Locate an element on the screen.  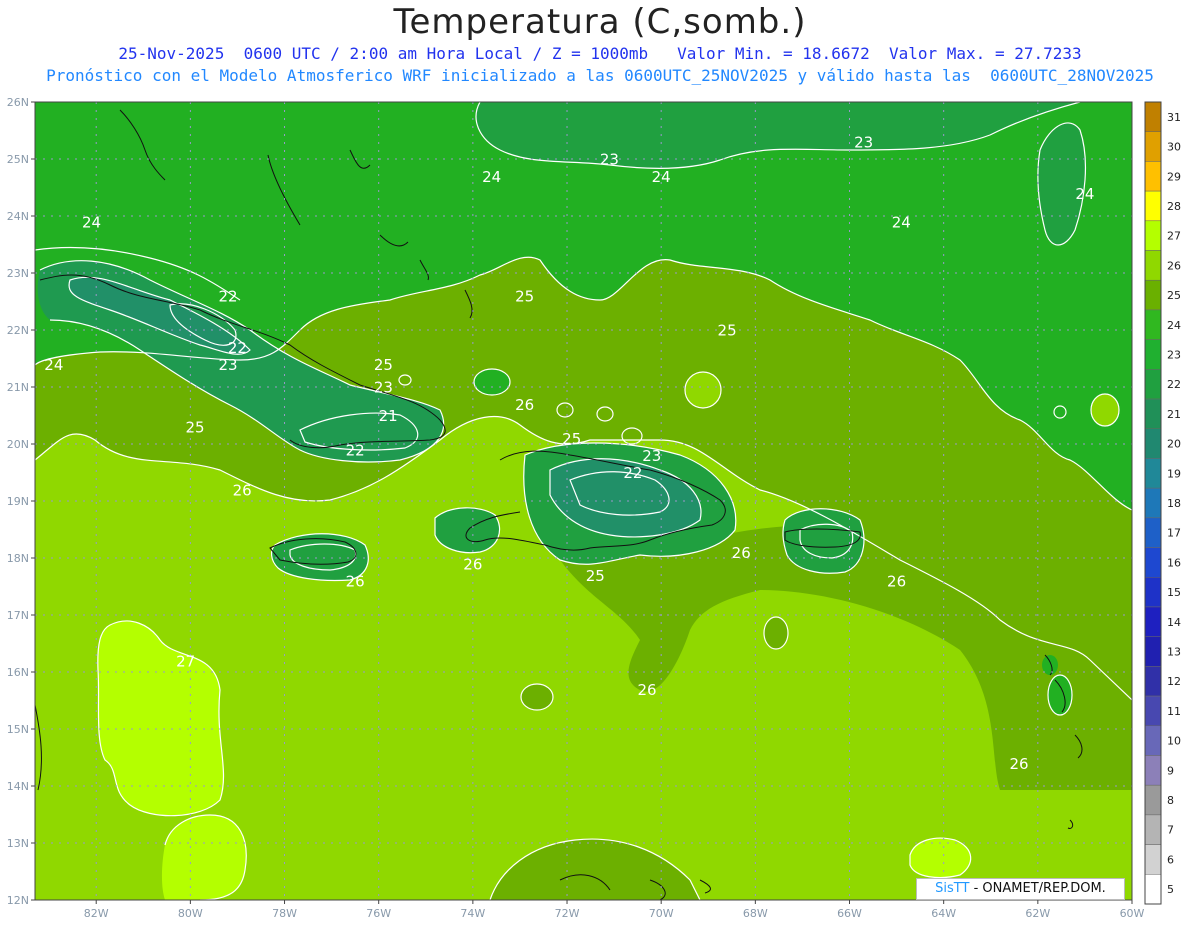
credit-box: SisTT - ONAMET/REP.DOM. is located at coordinates (1020, 889).